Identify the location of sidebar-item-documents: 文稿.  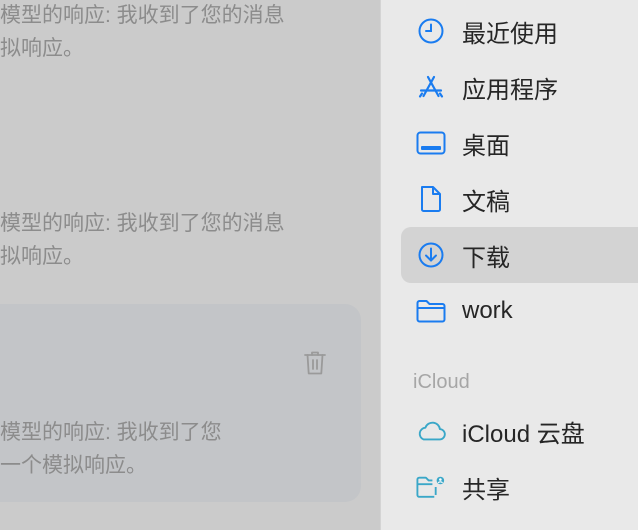
(519, 199).